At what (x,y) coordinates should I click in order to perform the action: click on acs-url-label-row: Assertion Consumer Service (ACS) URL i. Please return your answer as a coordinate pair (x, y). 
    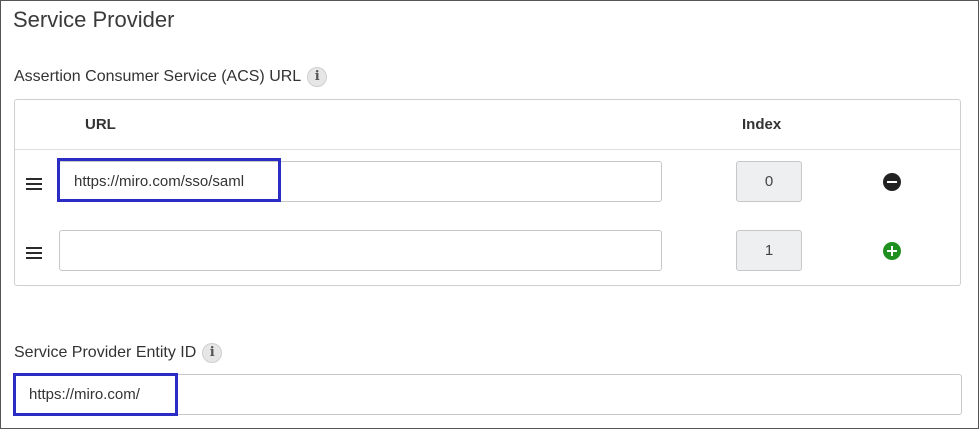
    Looking at the image, I should click on (171, 77).